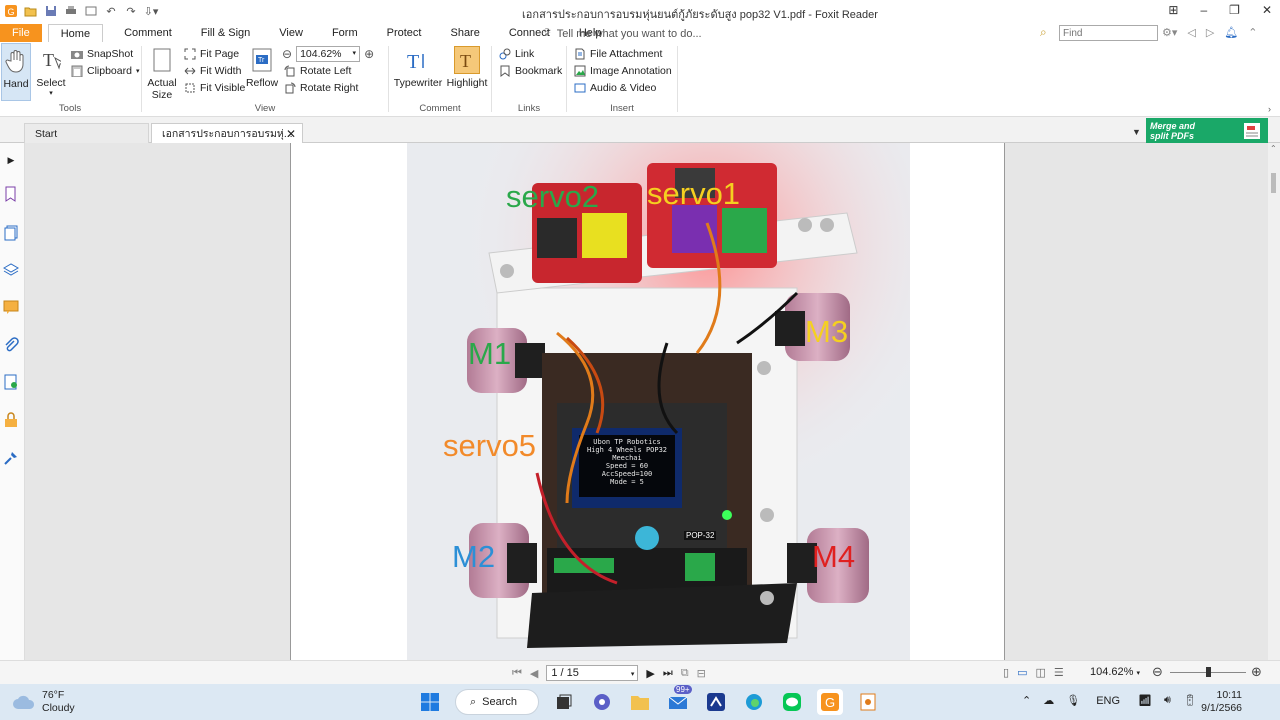 This screenshot has height=720, width=1280. I want to click on last-page-icon: ⏭, so click(668, 673).